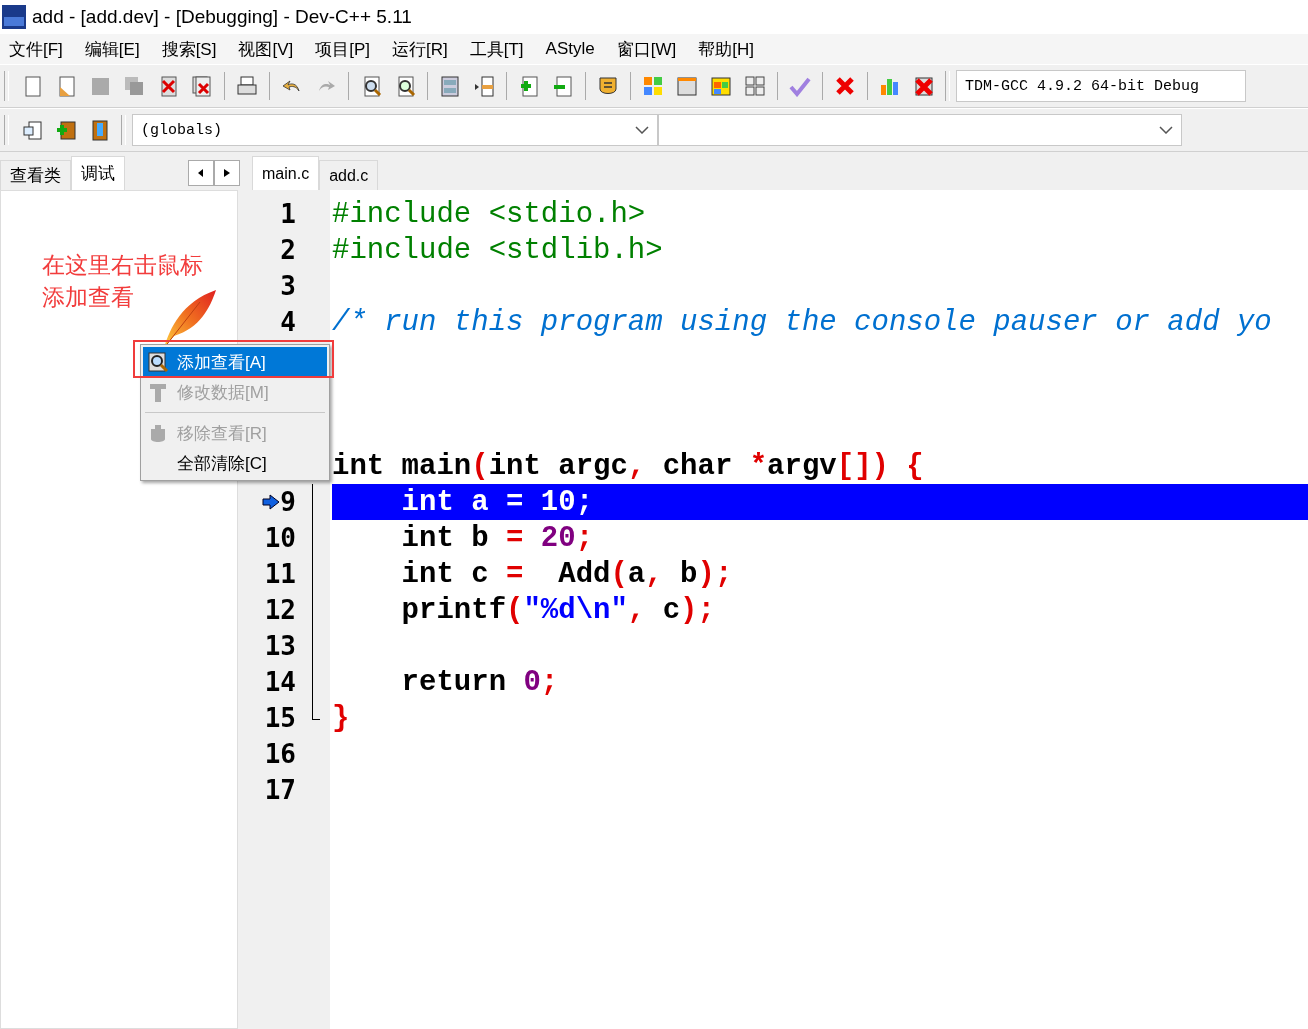 This screenshot has height=1029, width=1308. I want to click on member-select, so click(920, 130).